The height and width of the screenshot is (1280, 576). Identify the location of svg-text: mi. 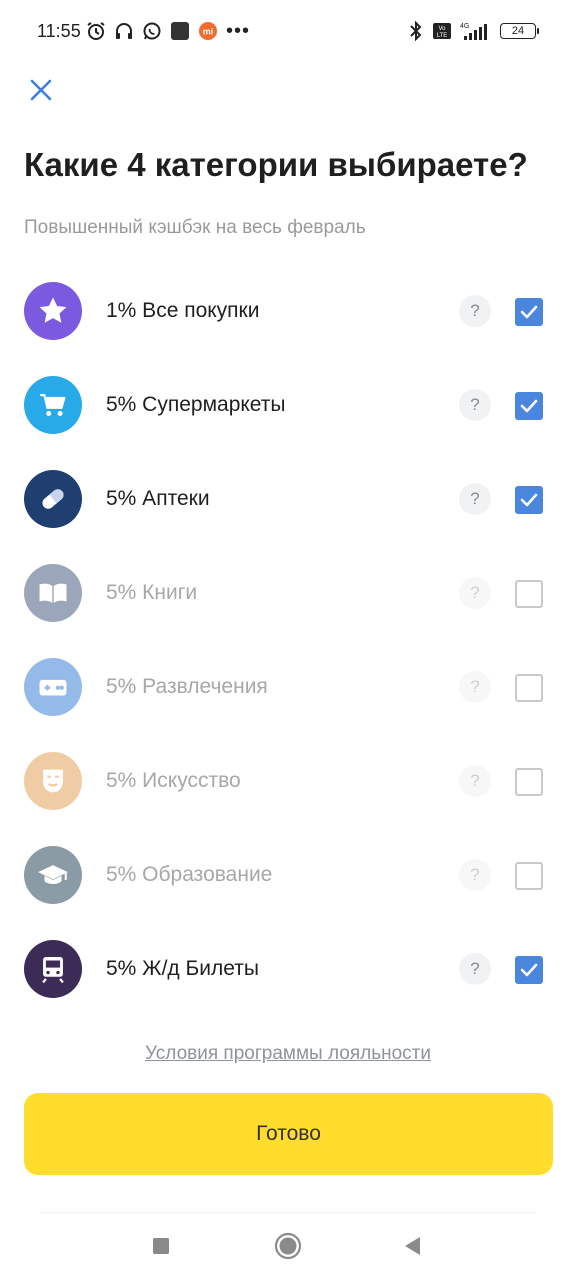
(208, 32).